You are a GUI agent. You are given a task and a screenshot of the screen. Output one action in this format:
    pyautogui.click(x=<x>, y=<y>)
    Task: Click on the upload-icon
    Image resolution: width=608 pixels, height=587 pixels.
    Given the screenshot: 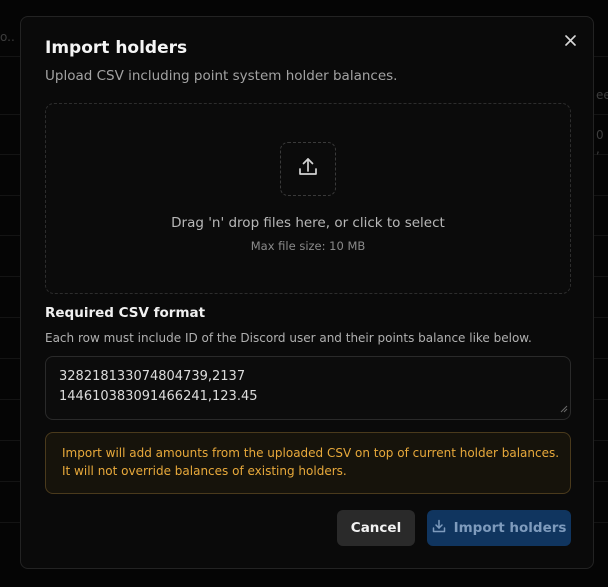 What is the action you would take?
    pyautogui.click(x=308, y=169)
    